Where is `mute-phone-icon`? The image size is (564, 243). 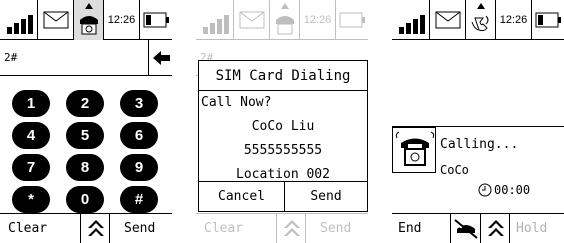
mute-phone-icon is located at coordinates (466, 229).